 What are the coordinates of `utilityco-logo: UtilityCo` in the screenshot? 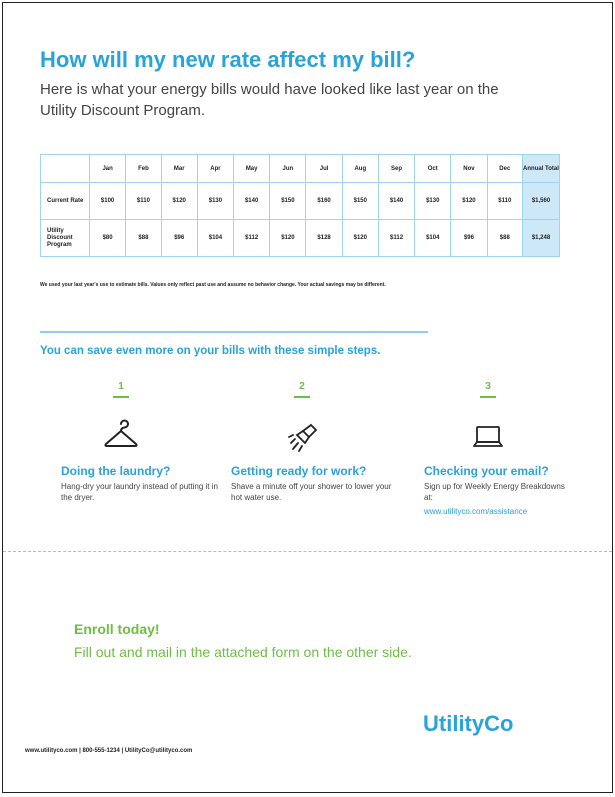 It's located at (468, 723).